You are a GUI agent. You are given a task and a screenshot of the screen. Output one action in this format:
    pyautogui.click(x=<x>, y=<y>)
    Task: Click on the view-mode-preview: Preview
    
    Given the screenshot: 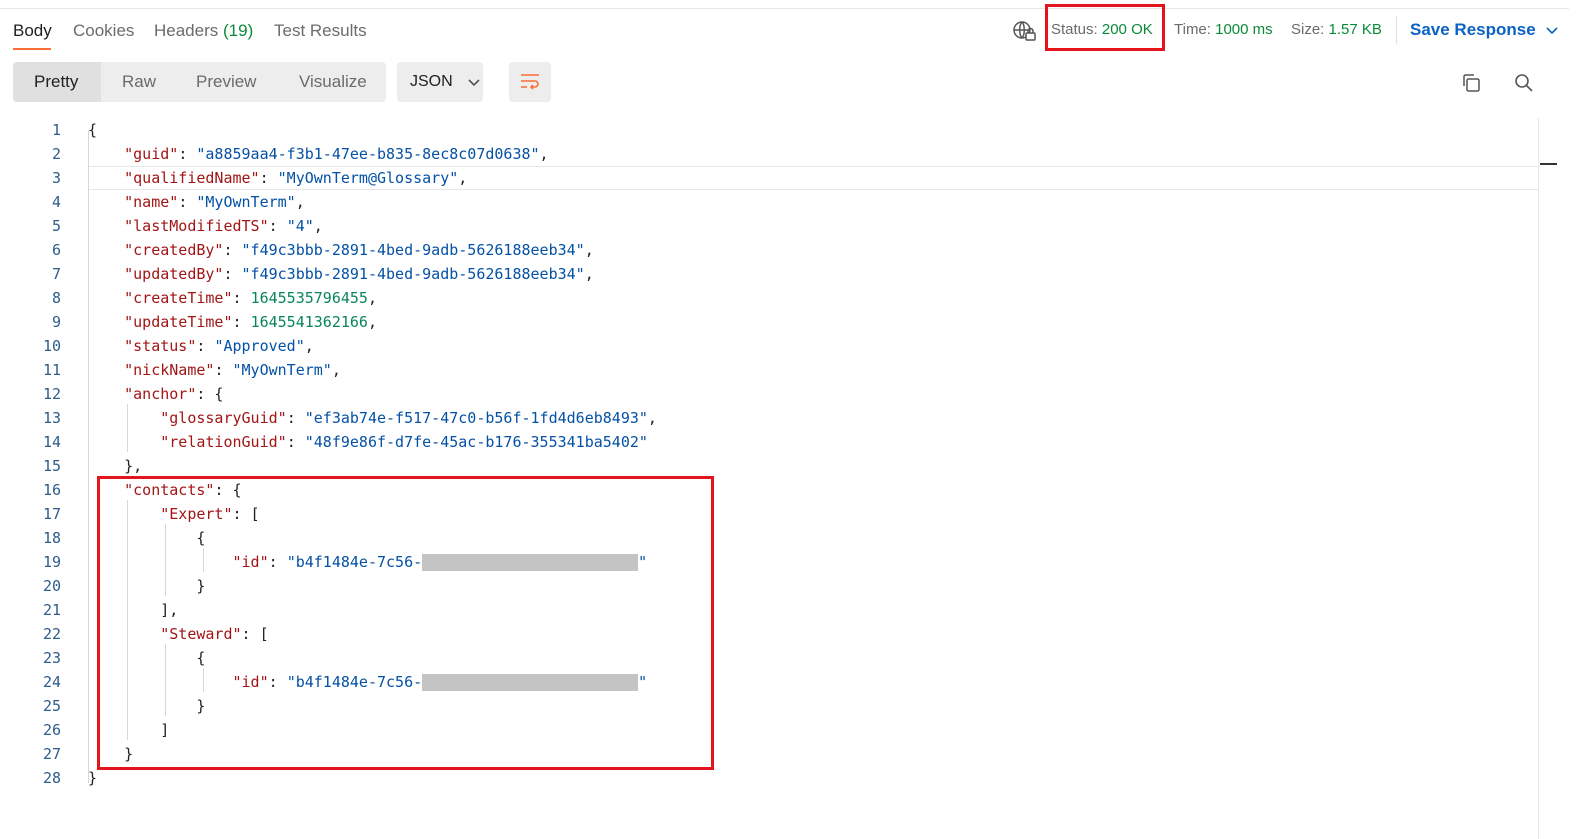 What is the action you would take?
    pyautogui.click(x=226, y=82)
    